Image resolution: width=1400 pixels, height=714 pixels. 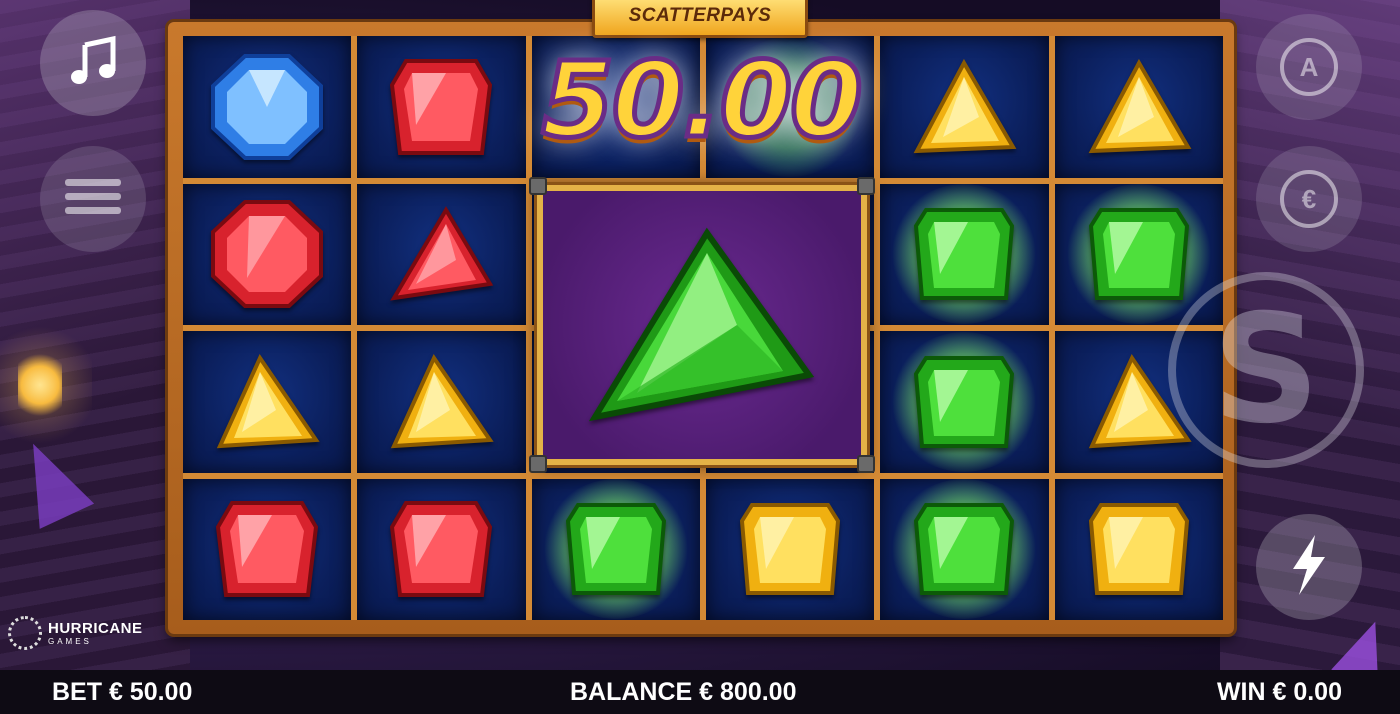 What do you see at coordinates (70, 641) in the screenshot?
I see `provider-subtitle: GAMES` at bounding box center [70, 641].